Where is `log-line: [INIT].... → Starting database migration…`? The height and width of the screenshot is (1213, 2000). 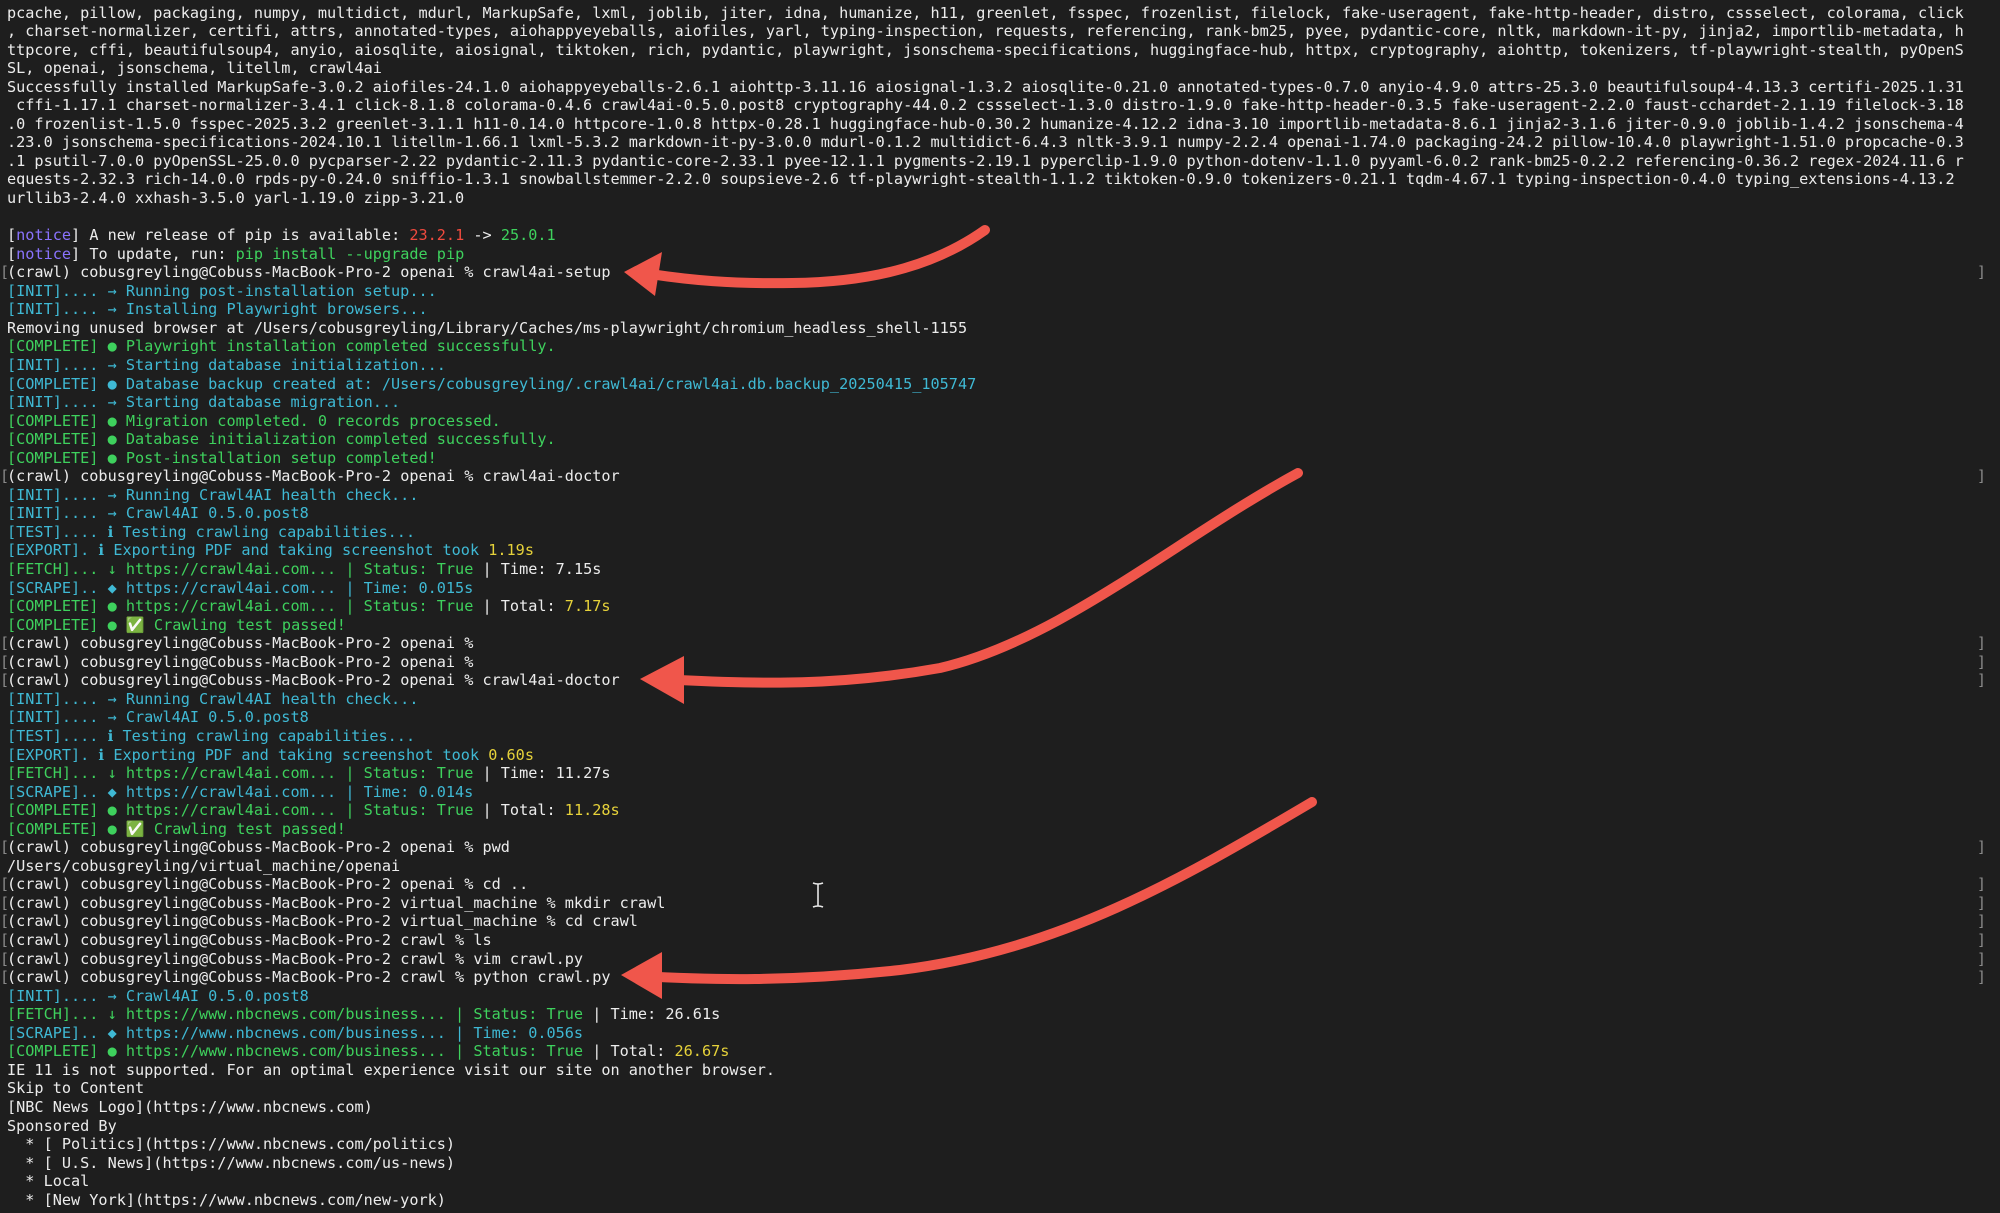 log-line: [INIT].... → Starting database migration… is located at coordinates (996, 402).